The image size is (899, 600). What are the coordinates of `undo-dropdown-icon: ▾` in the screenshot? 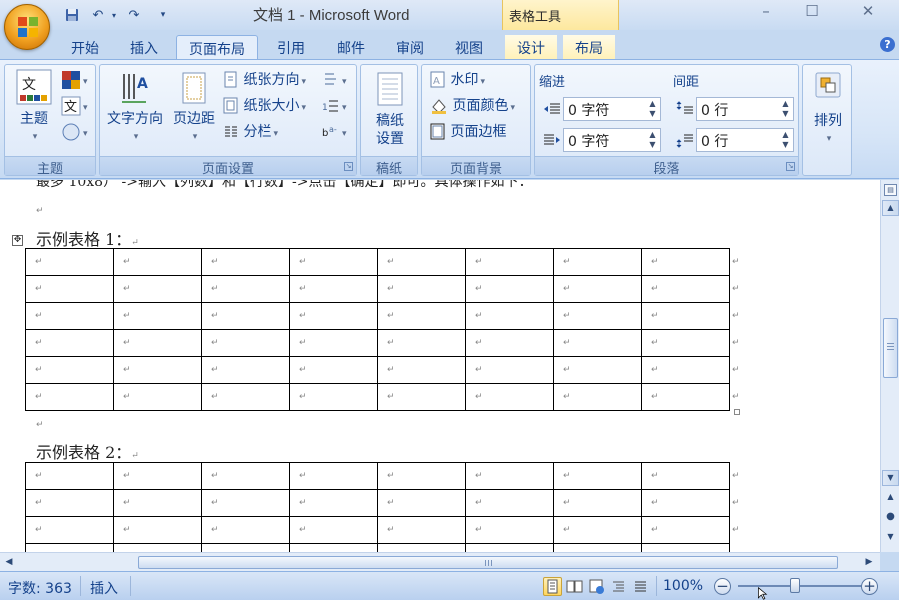 It's located at (114, 15).